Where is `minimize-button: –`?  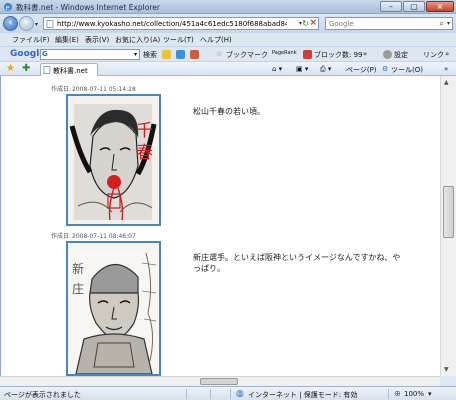 minimize-button: – is located at coordinates (391, 6).